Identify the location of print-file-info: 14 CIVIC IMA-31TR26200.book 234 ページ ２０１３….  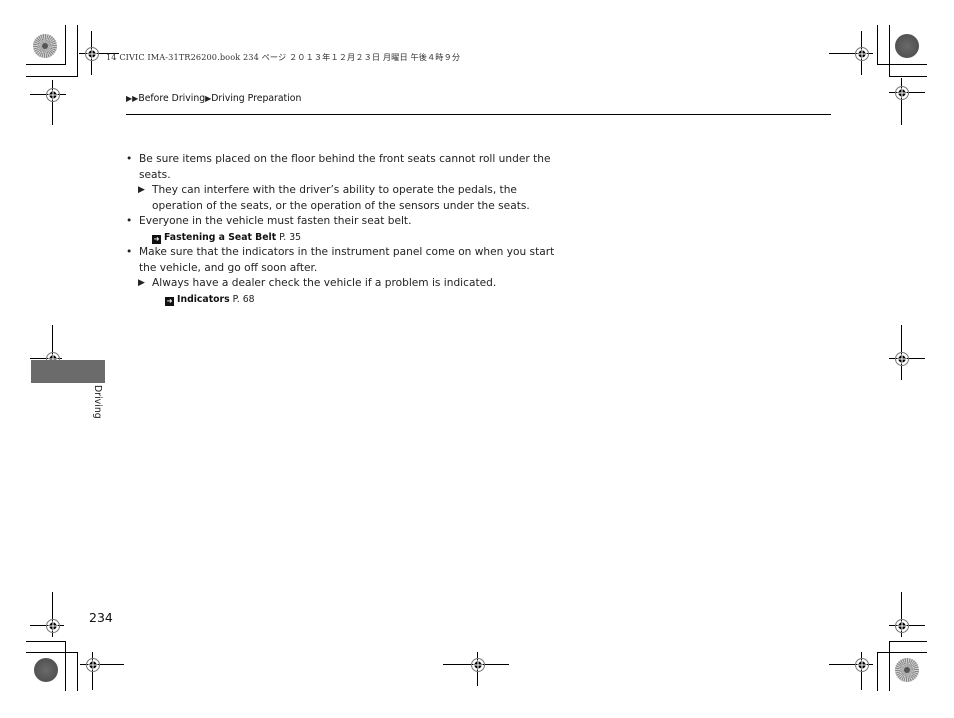
(283, 57).